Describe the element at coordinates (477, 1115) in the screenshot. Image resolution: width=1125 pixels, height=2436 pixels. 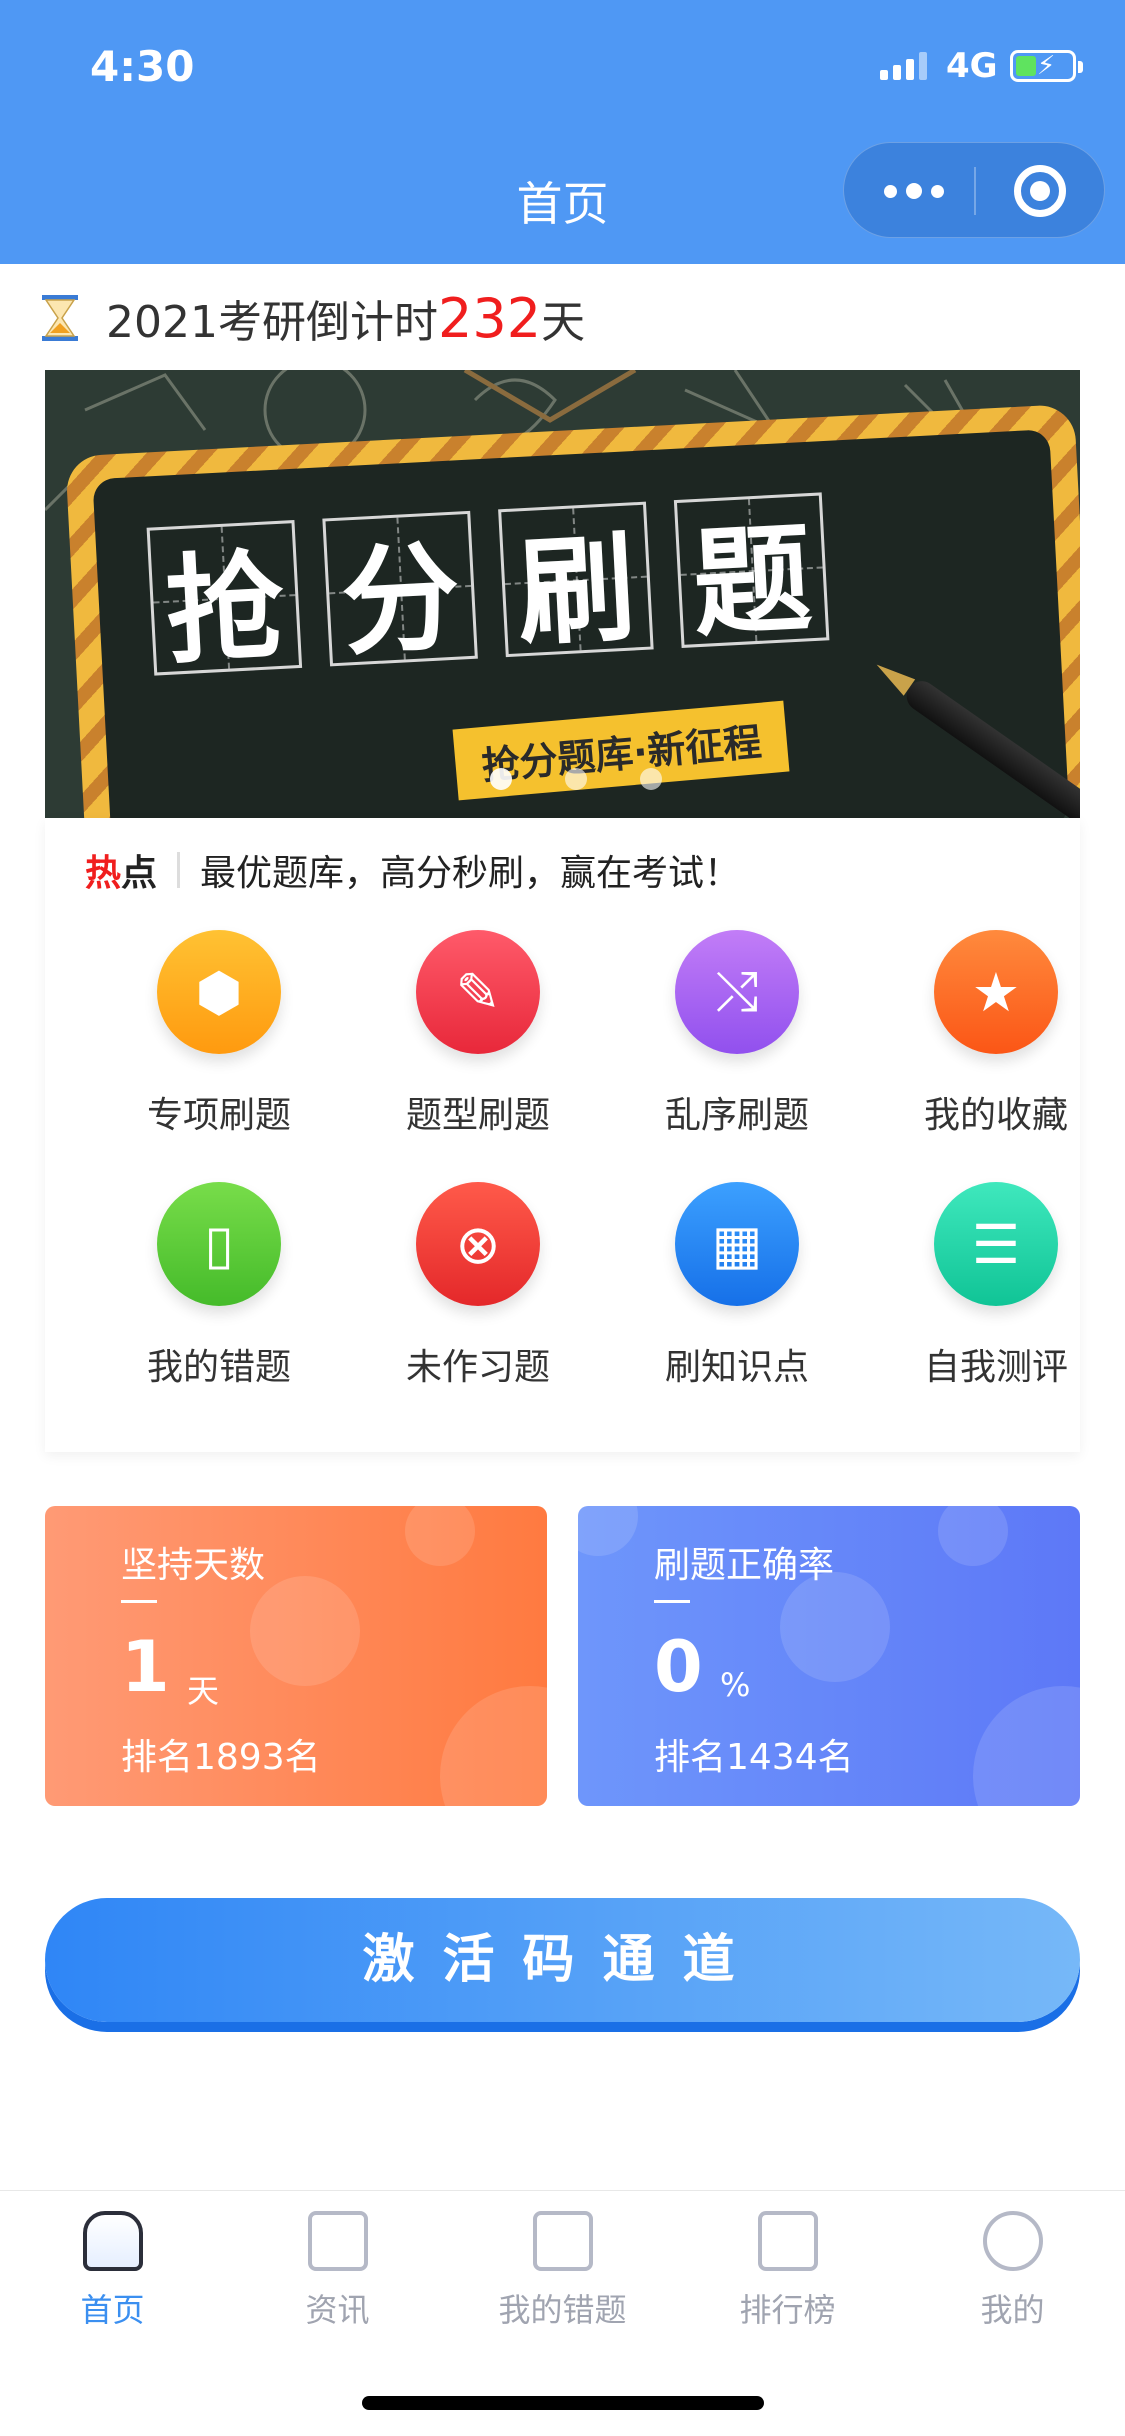
I see `grid-item-label: 题型刷题` at that location.